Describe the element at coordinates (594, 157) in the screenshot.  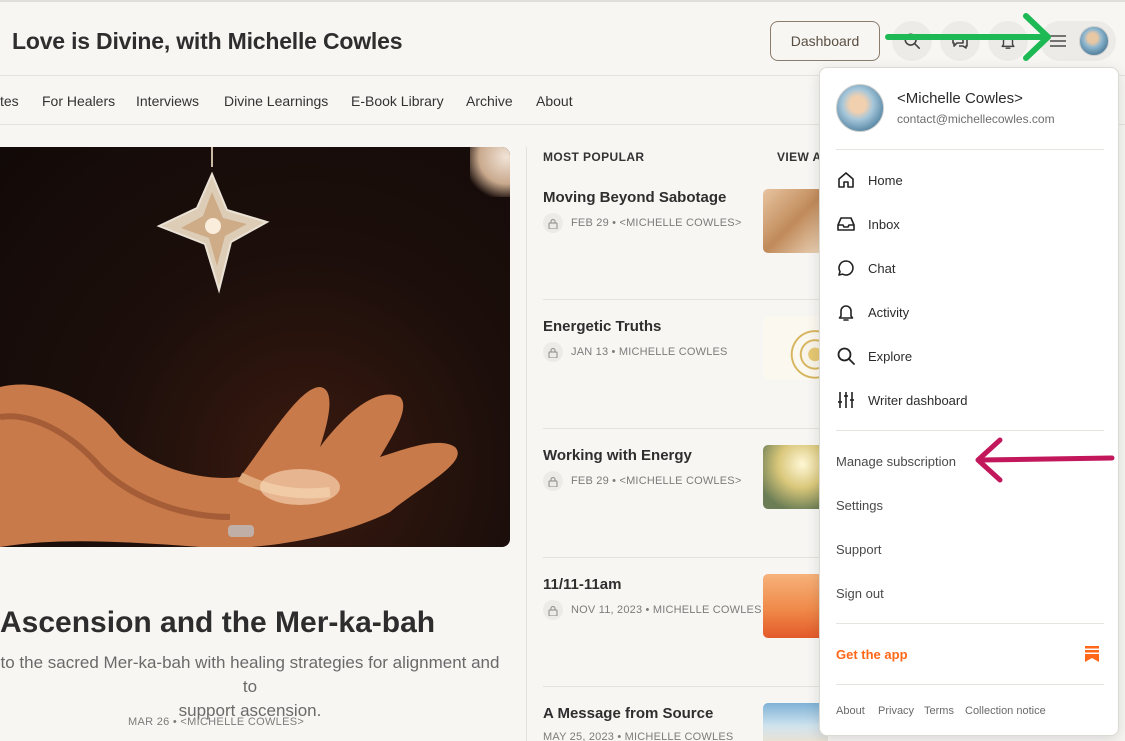
I see `most-popular-heading: MOST POPULAR` at that location.